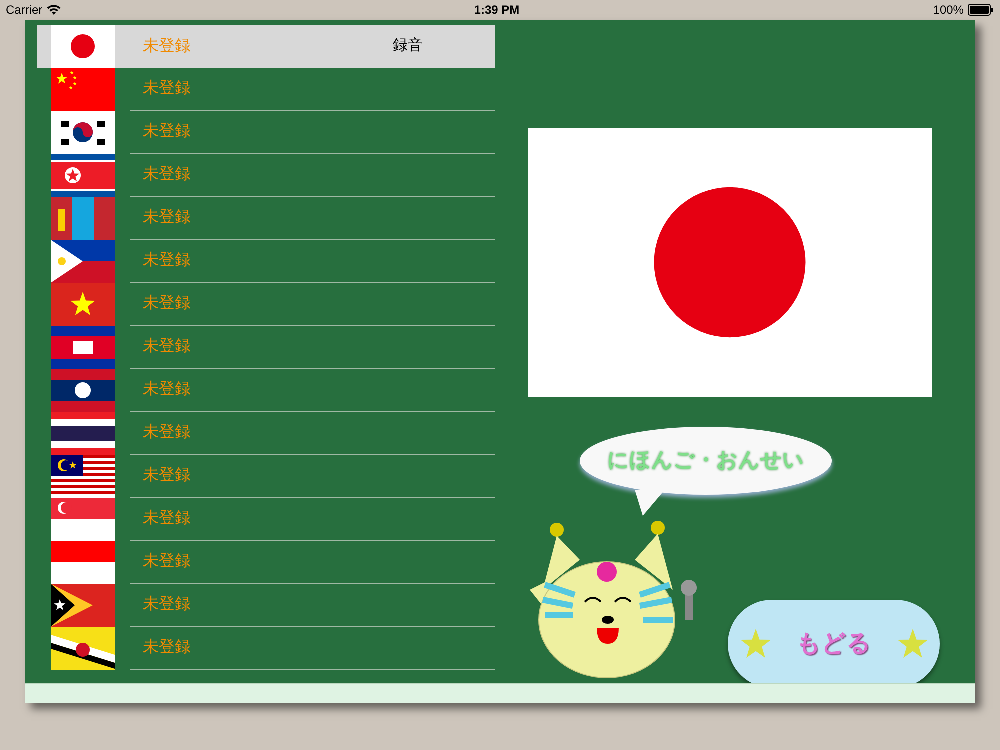  What do you see at coordinates (834, 641) in the screenshot?
I see `back-button: もどる` at bounding box center [834, 641].